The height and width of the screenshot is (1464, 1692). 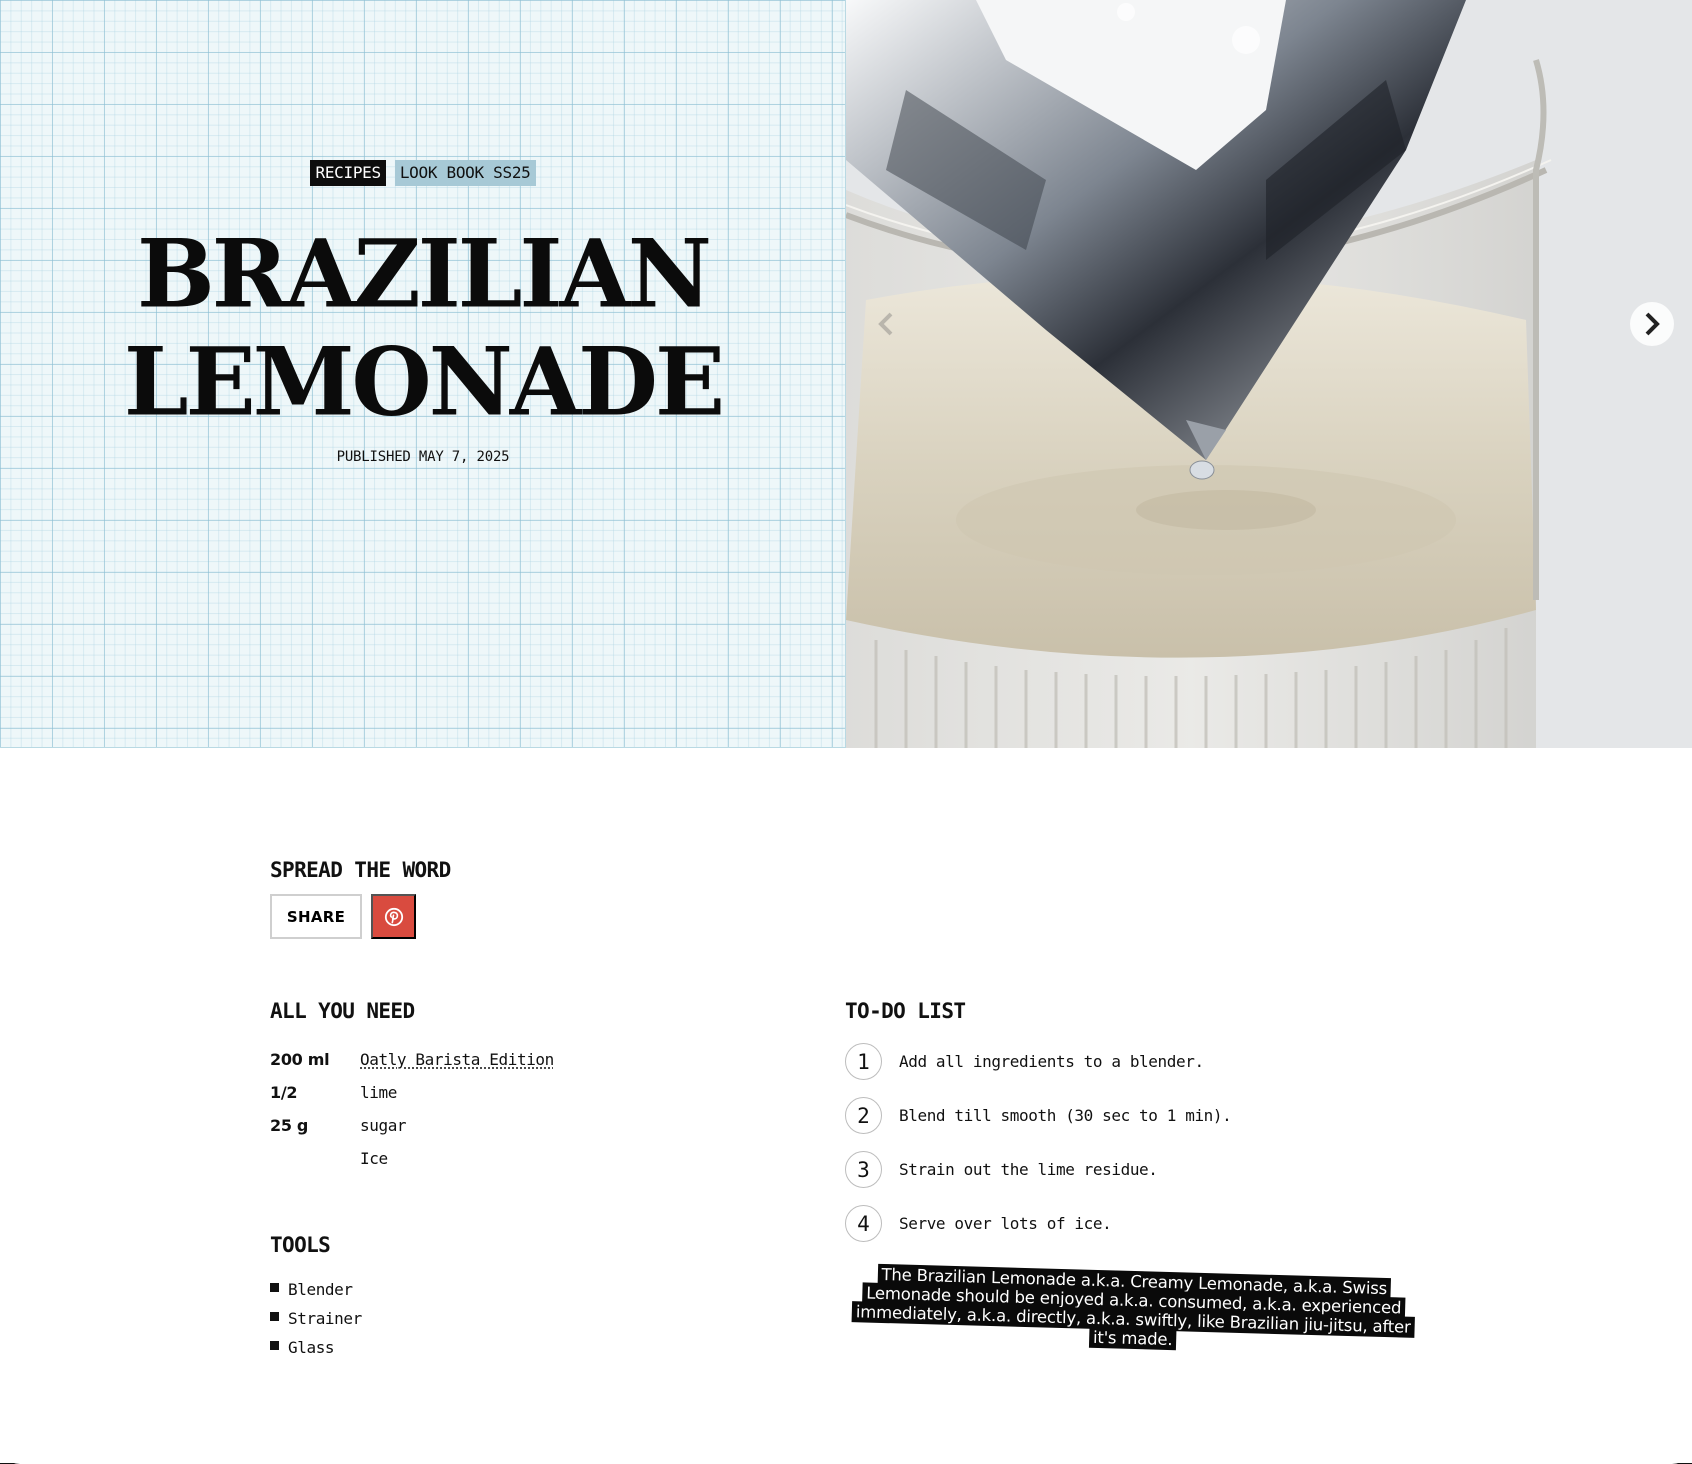 I want to click on step-item: 3 Strain out the lime residue., so click(x=1145, y=1169).